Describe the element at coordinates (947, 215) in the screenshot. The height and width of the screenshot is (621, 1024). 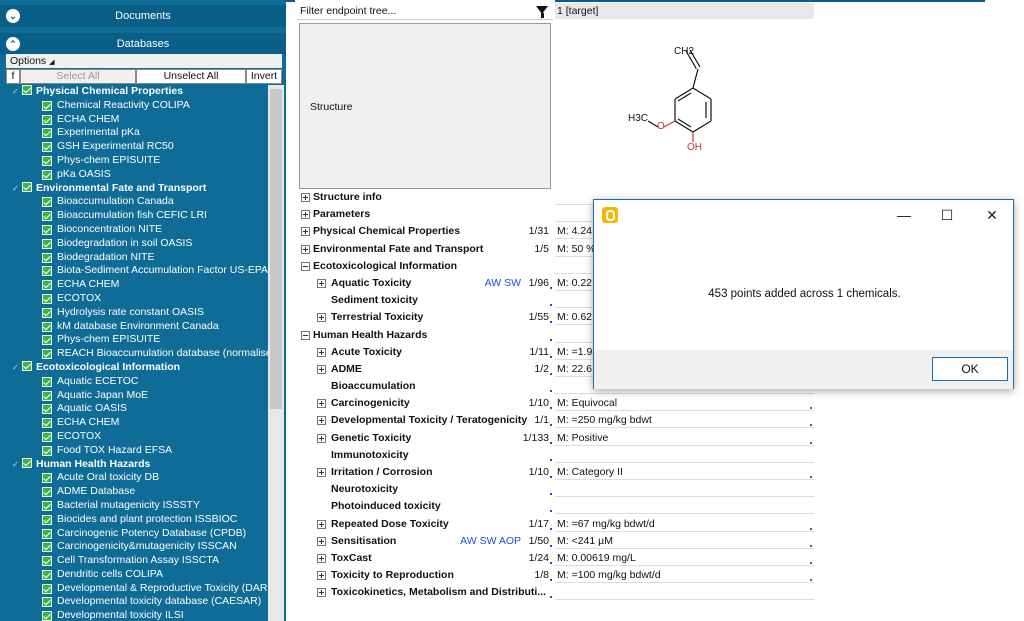
I see `maximize-button: ☐` at that location.